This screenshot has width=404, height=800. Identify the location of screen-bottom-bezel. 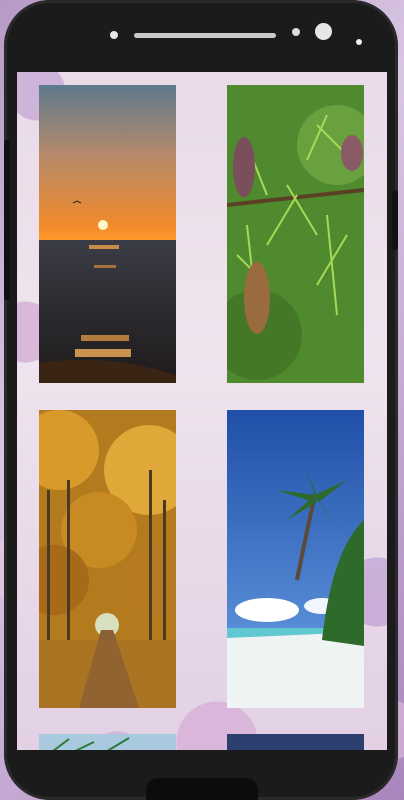
(202, 758).